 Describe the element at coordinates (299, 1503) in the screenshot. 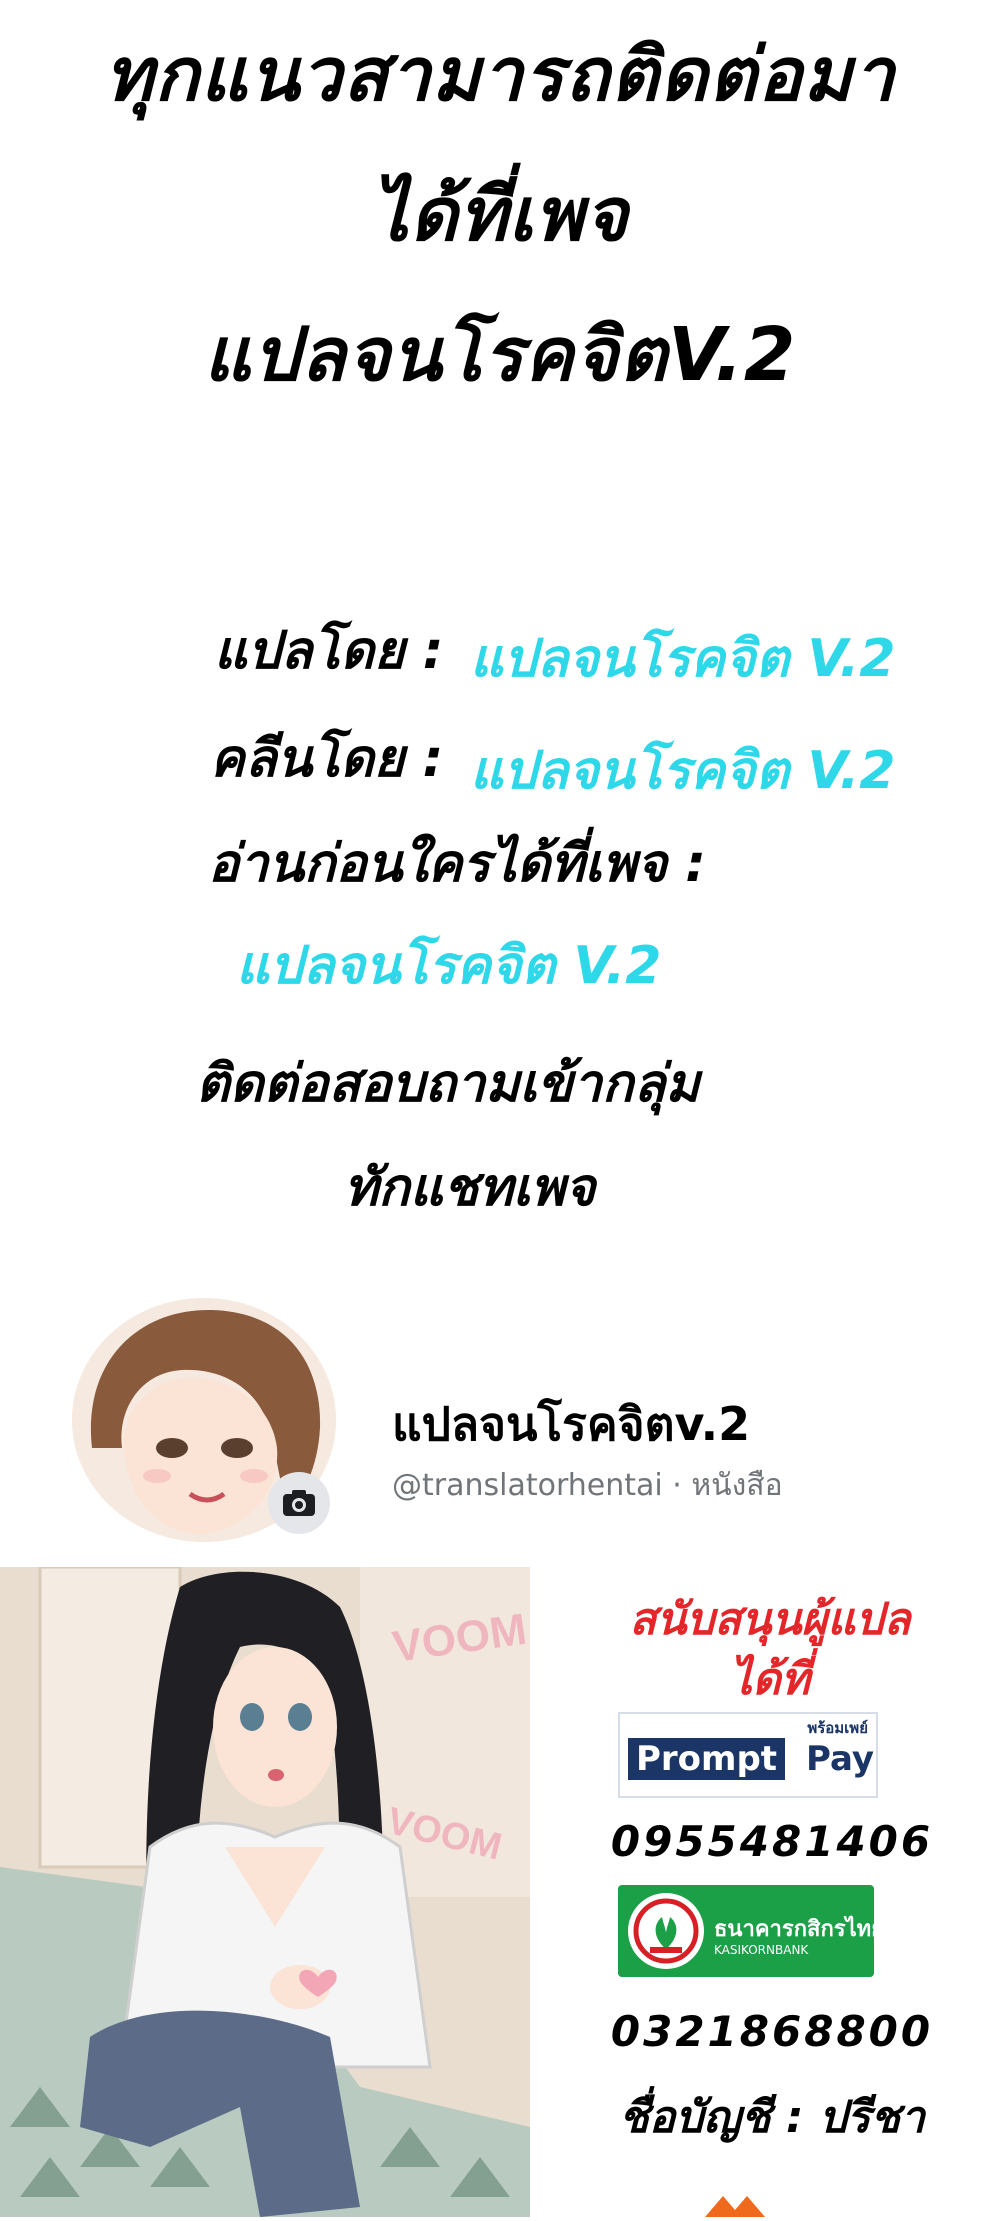

I see `camera-icon` at that location.